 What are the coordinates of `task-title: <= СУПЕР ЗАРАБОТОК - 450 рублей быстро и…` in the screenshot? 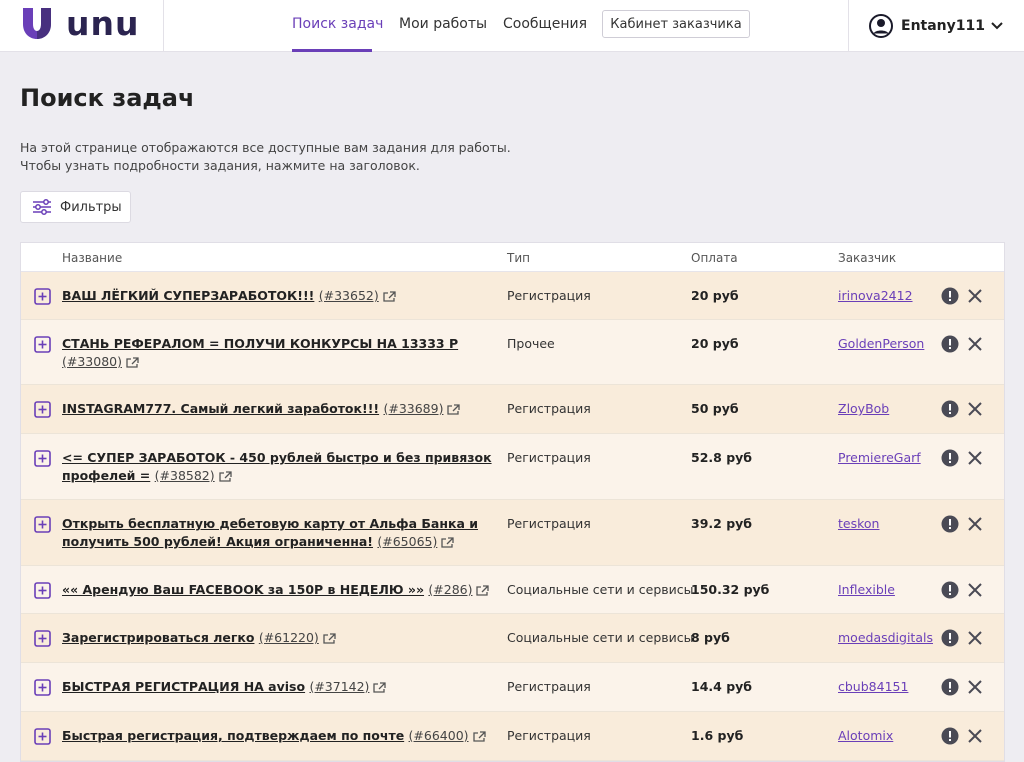 It's located at (277, 466).